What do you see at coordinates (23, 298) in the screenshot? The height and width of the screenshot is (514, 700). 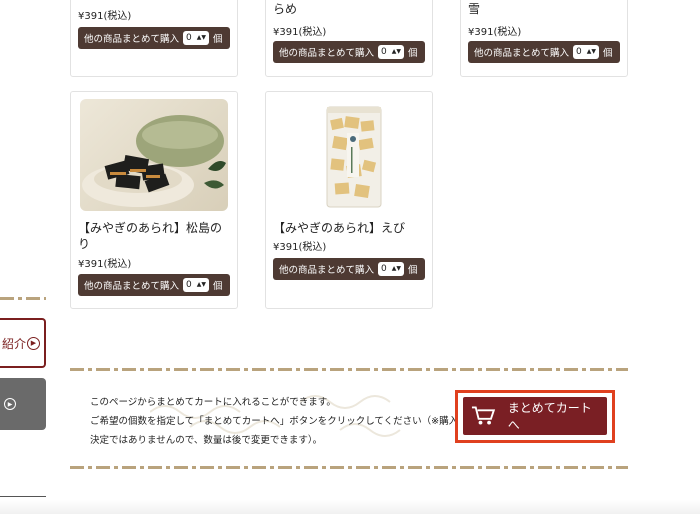 I see `sidebar-divider` at bounding box center [23, 298].